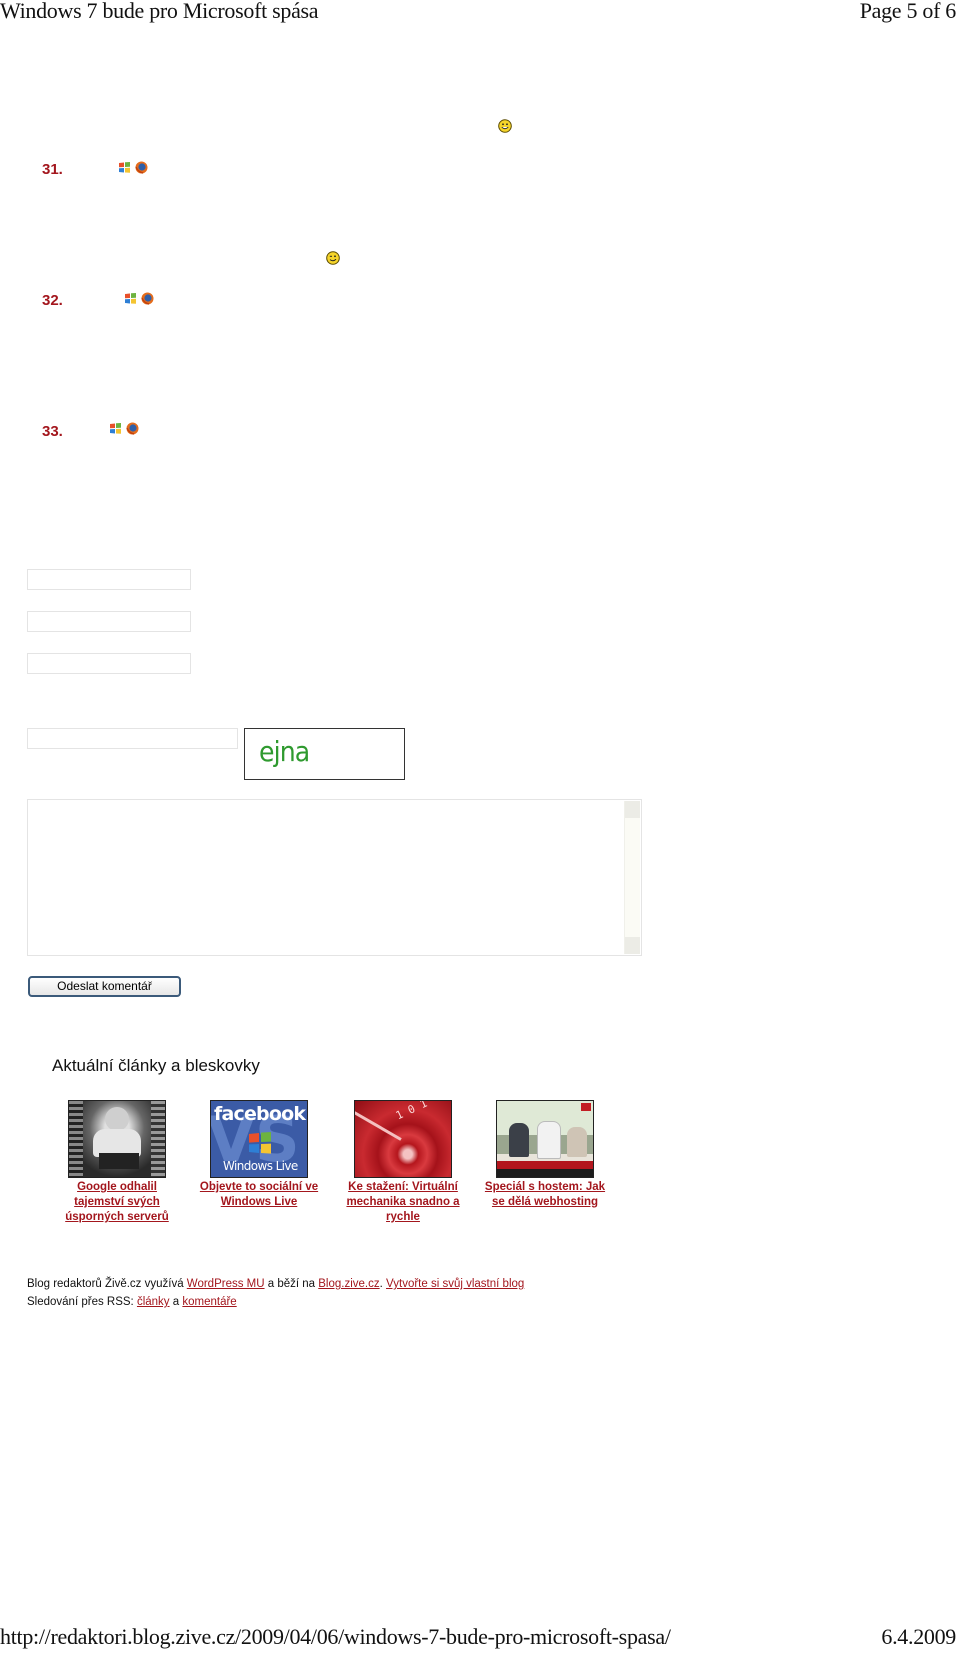 The height and width of the screenshot is (1654, 960). What do you see at coordinates (259, 1139) in the screenshot?
I see `news-thumbnail-facebook-vs-windows-live: VS facebook Windows Live` at bounding box center [259, 1139].